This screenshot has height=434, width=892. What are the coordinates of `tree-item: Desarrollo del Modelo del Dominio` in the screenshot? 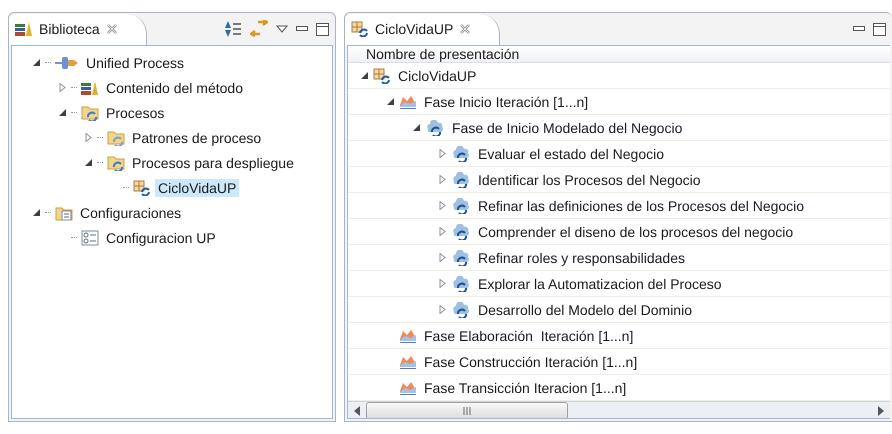 It's located at (585, 309).